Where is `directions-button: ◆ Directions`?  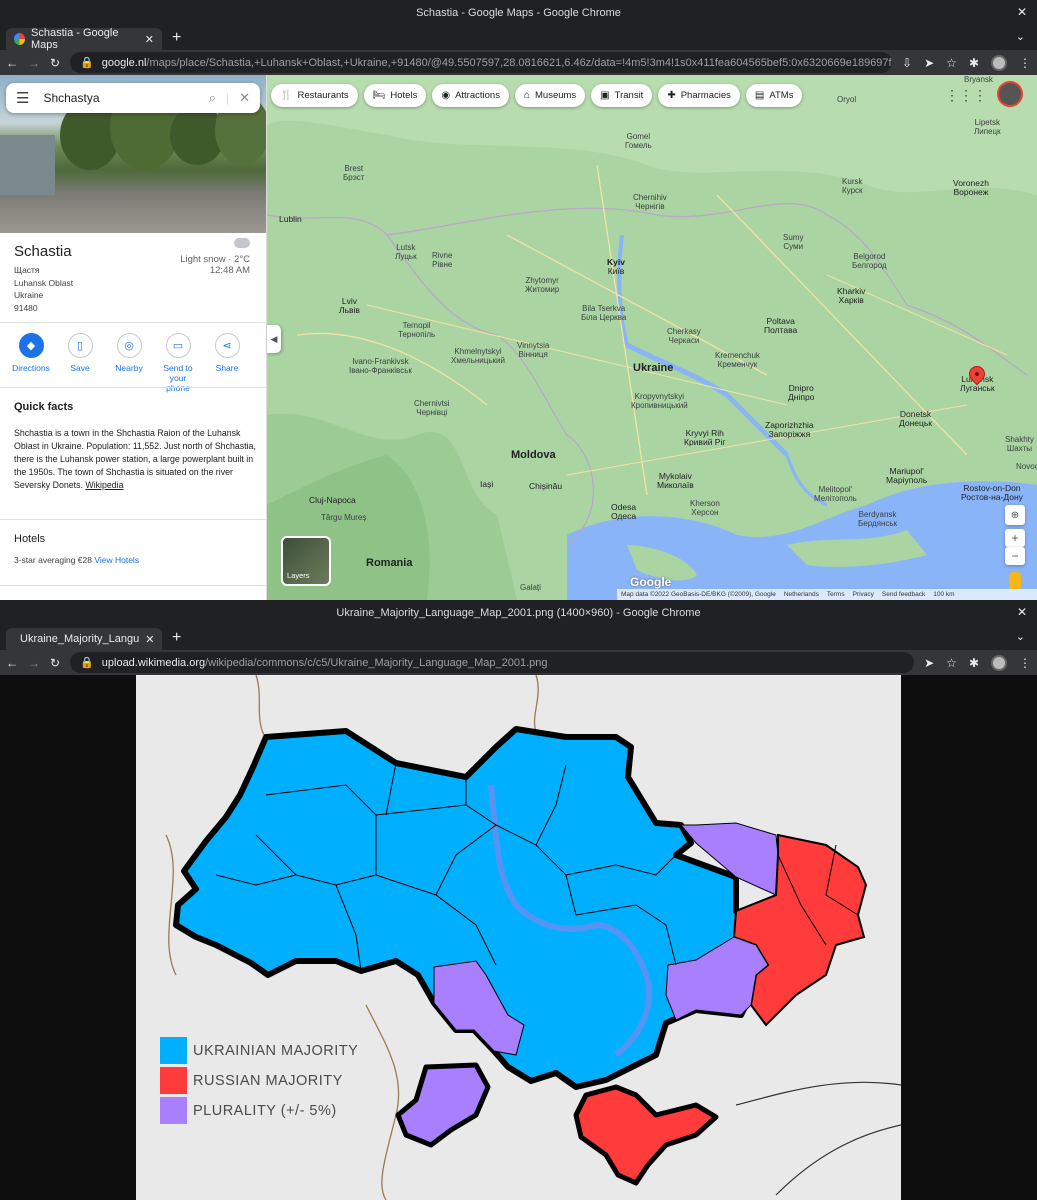 directions-button: ◆ Directions is located at coordinates (31, 363).